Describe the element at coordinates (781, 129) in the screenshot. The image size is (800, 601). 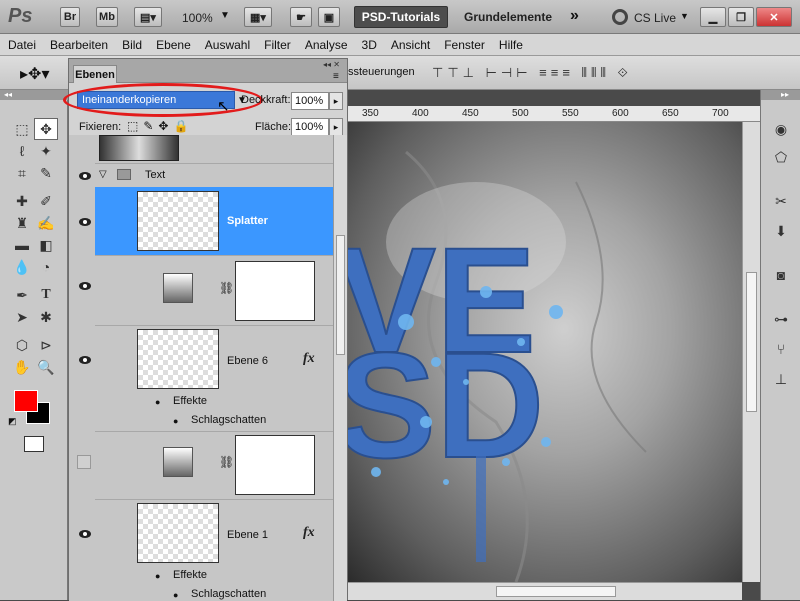
I see `3d-panel-icon: ◉` at that location.